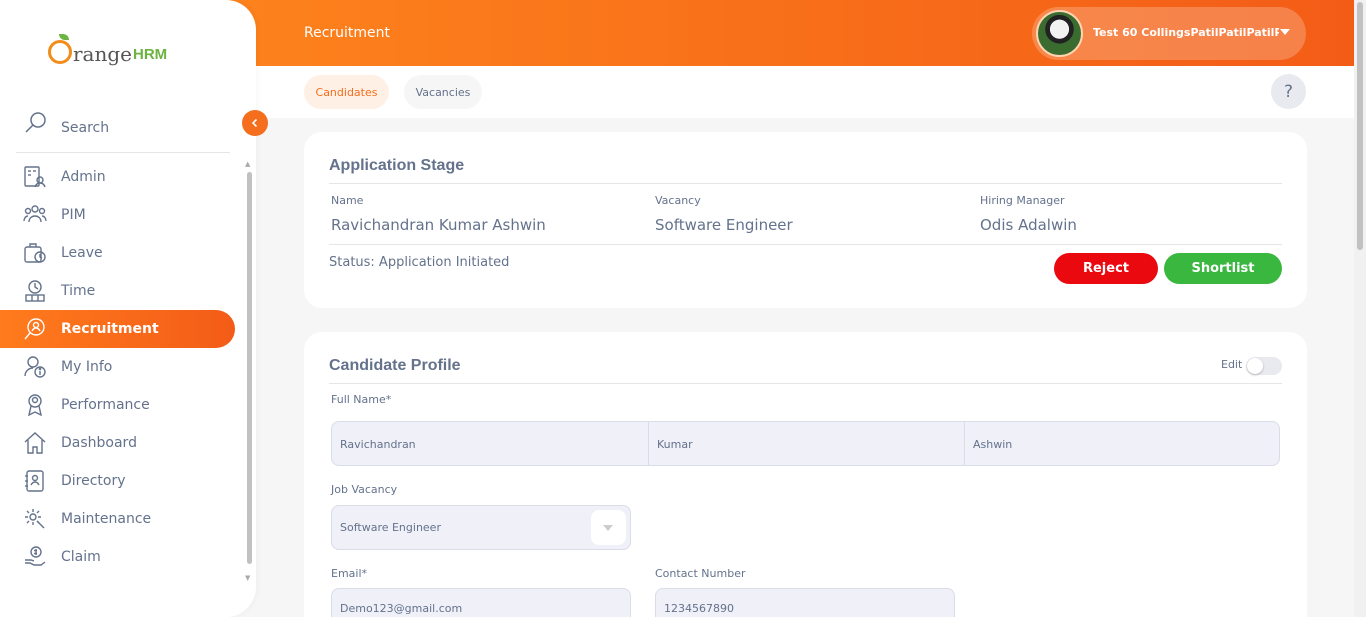 This screenshot has width=1366, height=617. I want to click on page-title: Recruitment, so click(347, 33).